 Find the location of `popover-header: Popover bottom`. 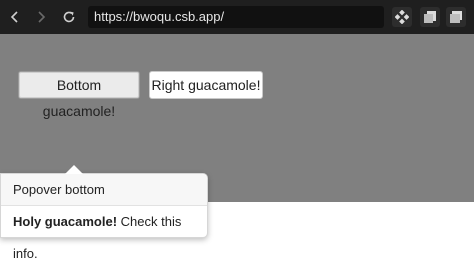

popover-header: Popover bottom is located at coordinates (104, 190).